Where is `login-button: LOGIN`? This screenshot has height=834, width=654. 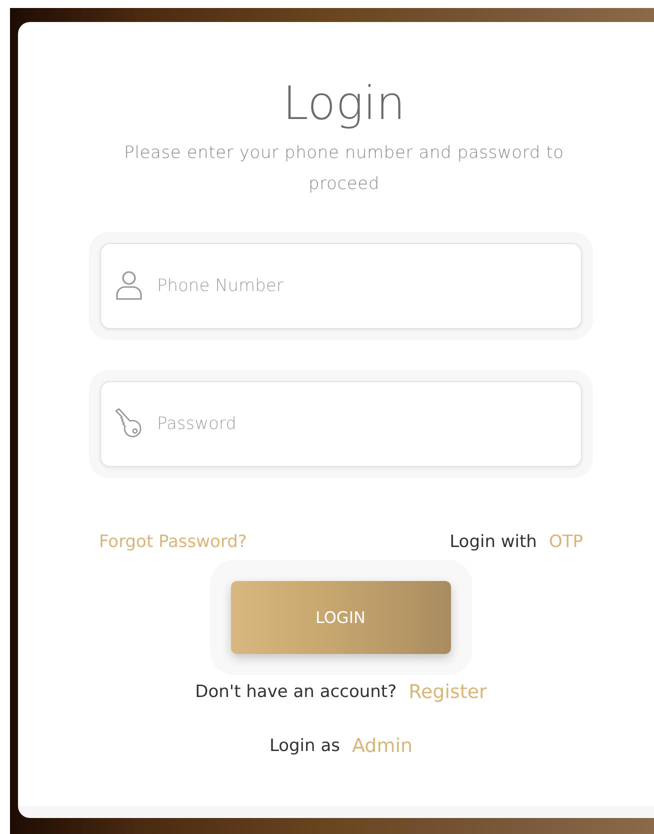 login-button: LOGIN is located at coordinates (340, 617).